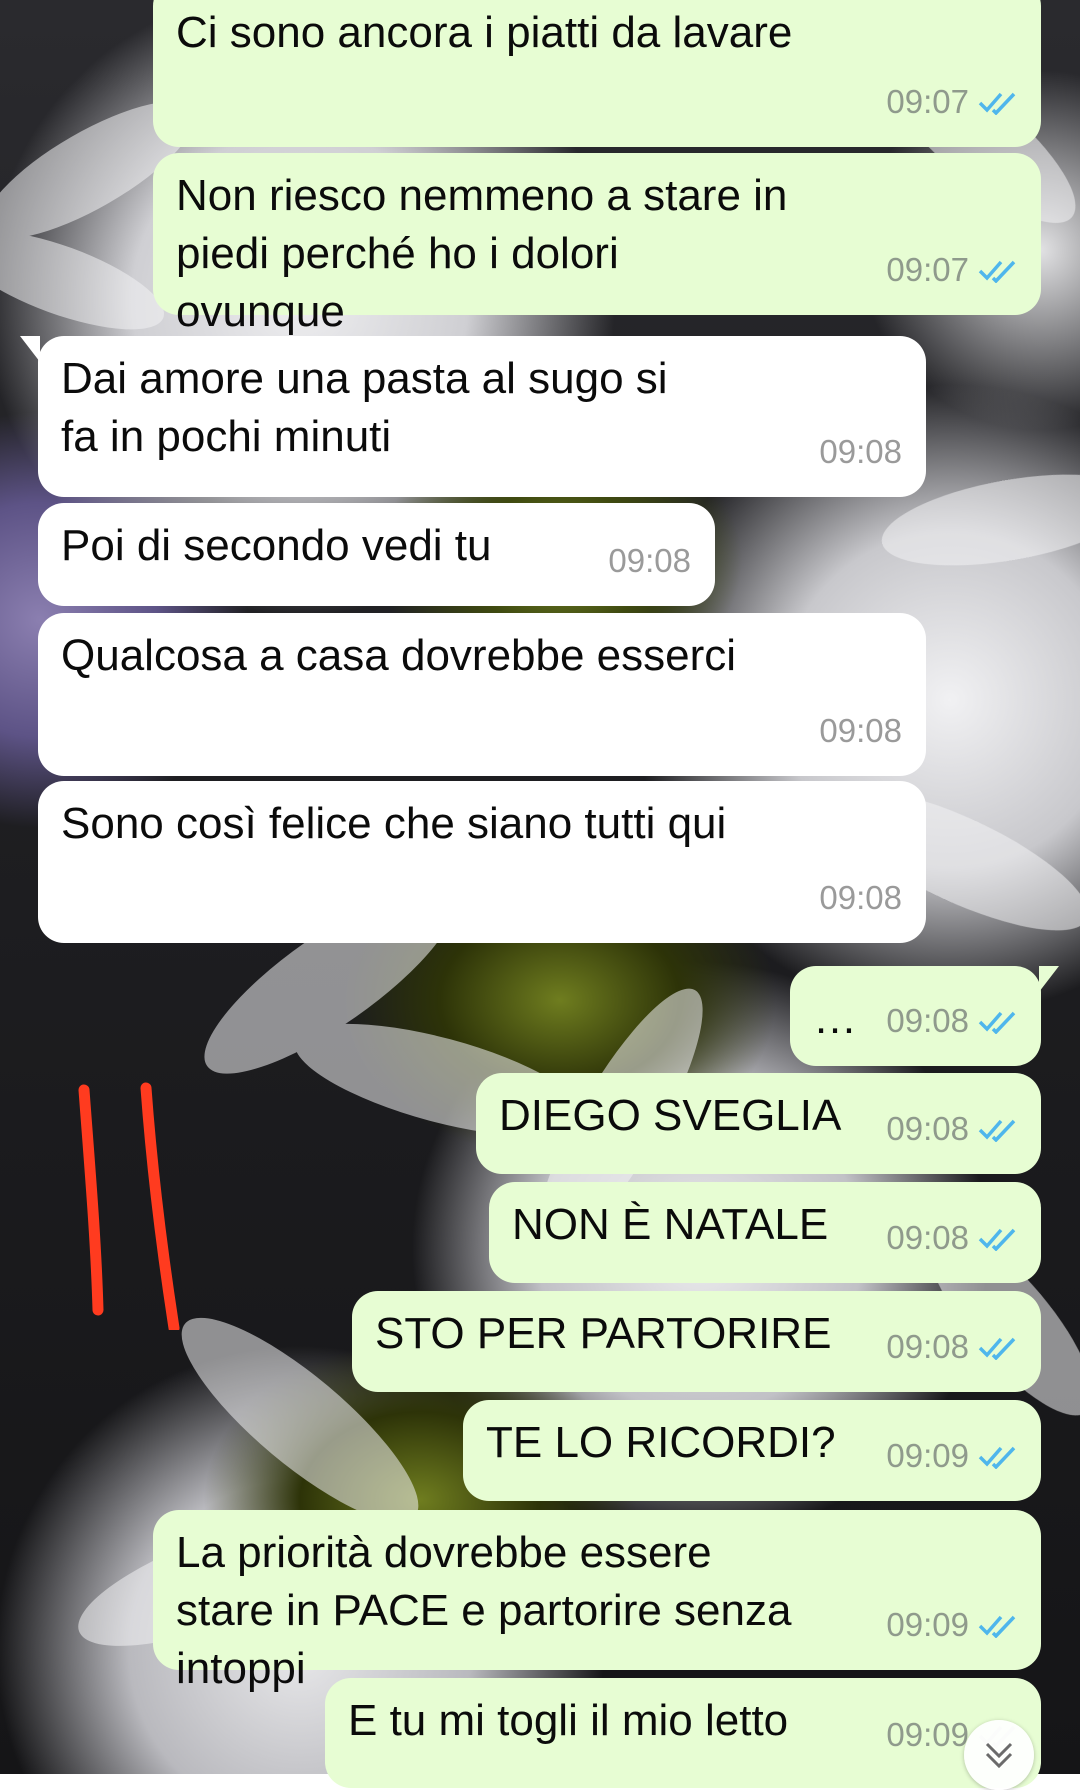  What do you see at coordinates (129, 1206) in the screenshot?
I see `red-annotation-marks` at bounding box center [129, 1206].